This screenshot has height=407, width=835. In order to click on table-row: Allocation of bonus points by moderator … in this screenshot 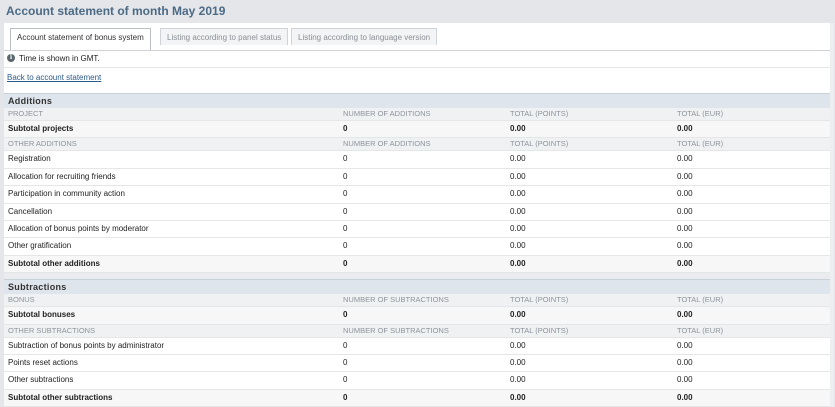, I will do `click(419, 229)`.